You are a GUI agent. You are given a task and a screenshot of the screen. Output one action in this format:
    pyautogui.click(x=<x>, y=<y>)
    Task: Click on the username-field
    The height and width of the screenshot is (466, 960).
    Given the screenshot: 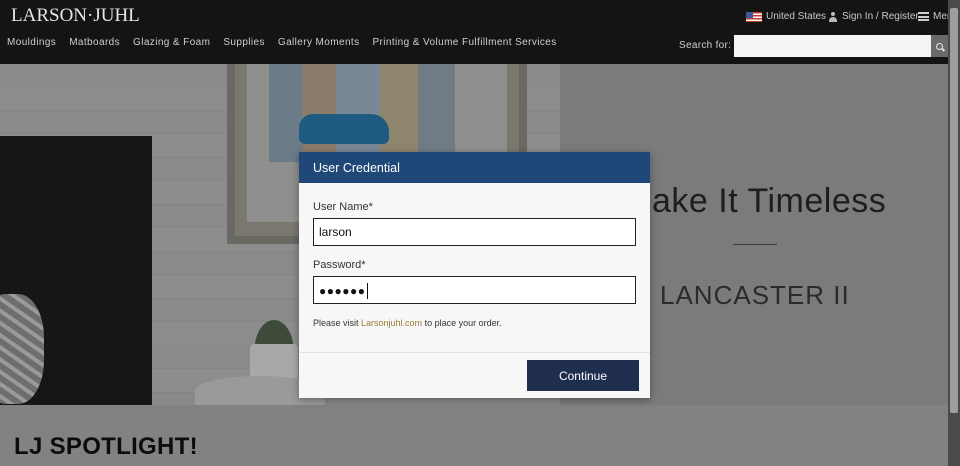 What is the action you would take?
    pyautogui.click(x=474, y=232)
    